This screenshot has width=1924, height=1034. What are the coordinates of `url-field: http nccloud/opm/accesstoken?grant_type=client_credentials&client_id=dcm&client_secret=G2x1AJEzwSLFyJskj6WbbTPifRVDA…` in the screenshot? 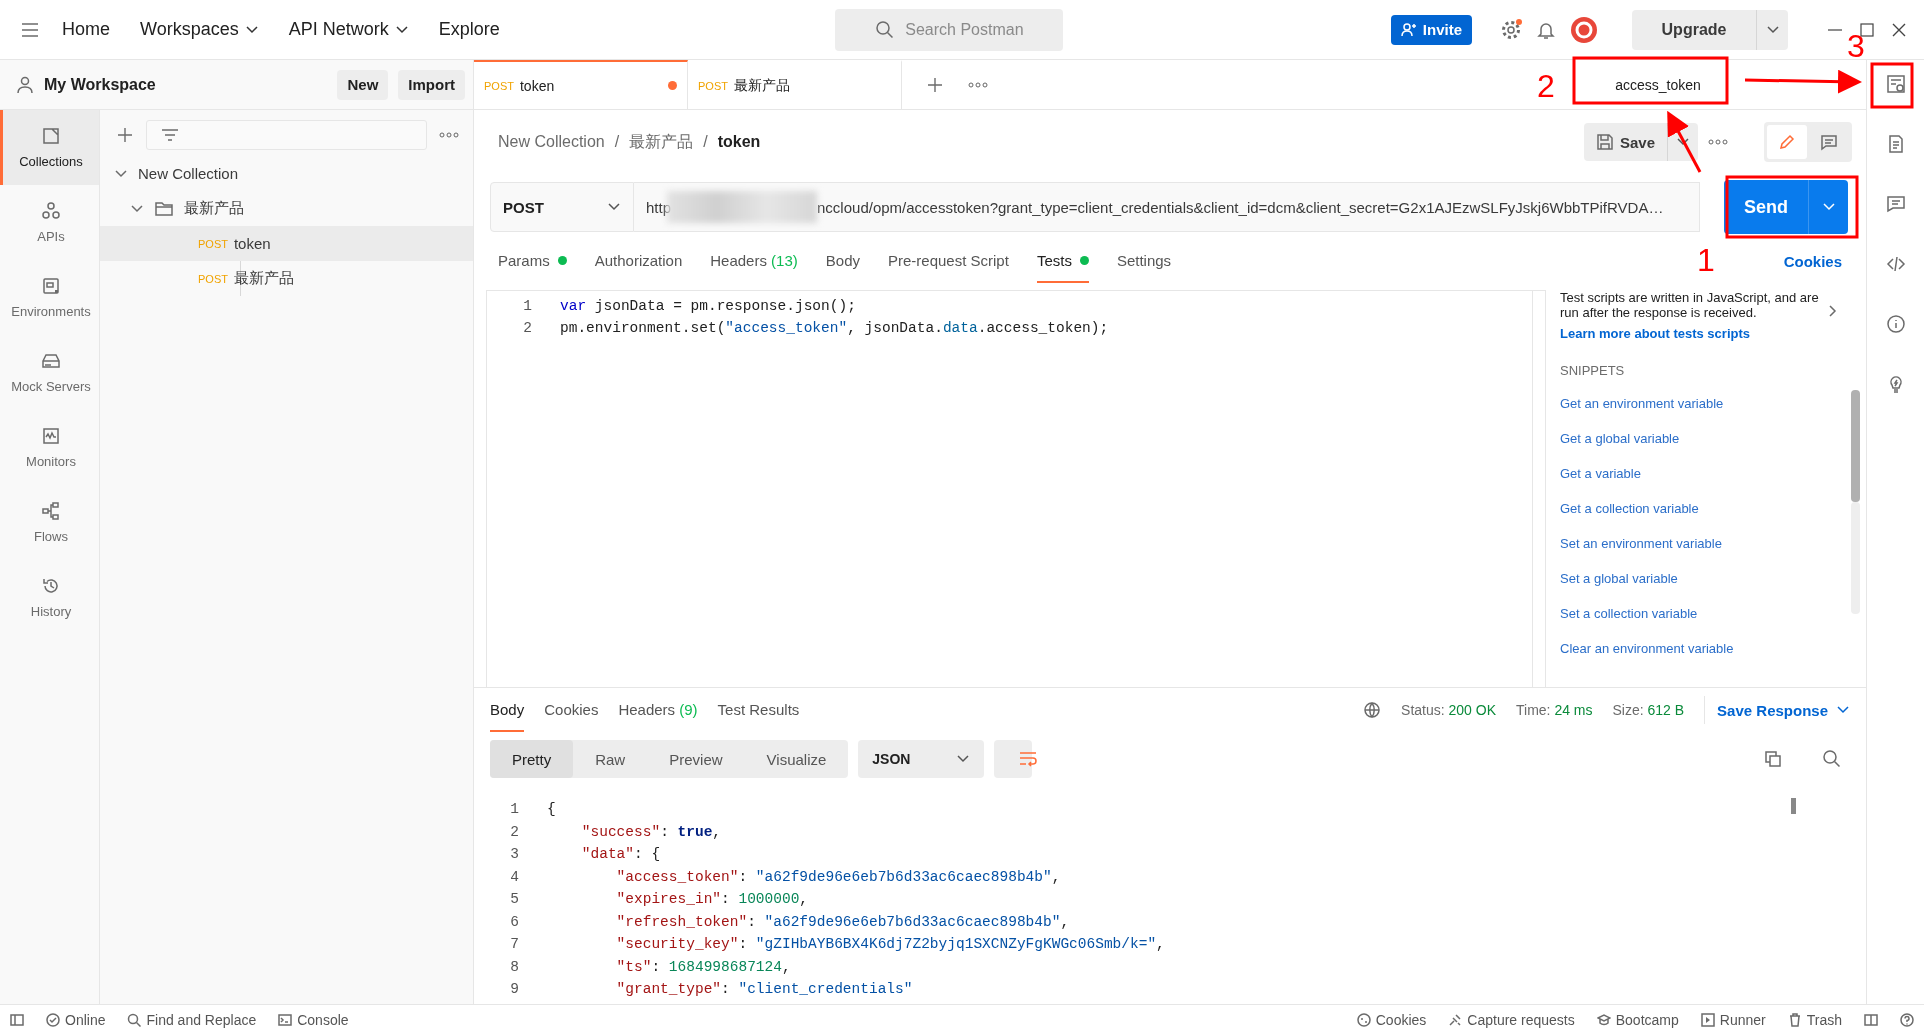 It's located at (1167, 207).